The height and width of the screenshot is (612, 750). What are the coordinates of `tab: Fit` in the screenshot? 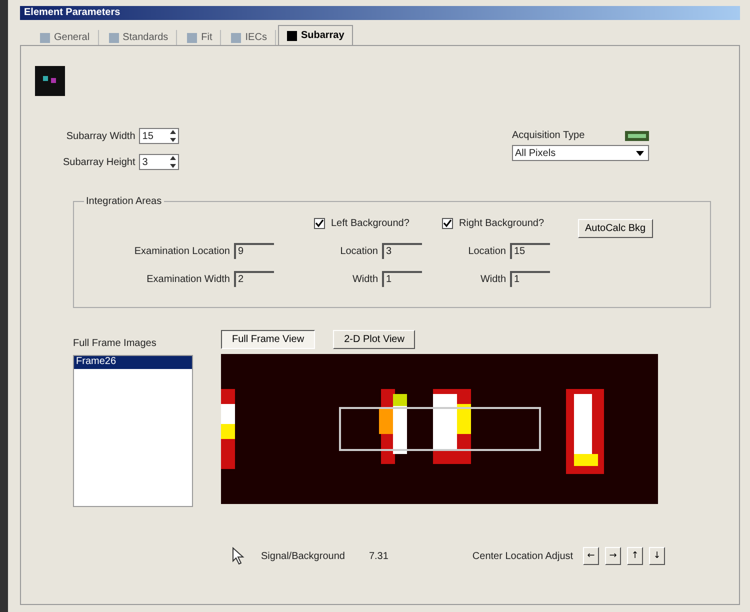 It's located at (200, 37).